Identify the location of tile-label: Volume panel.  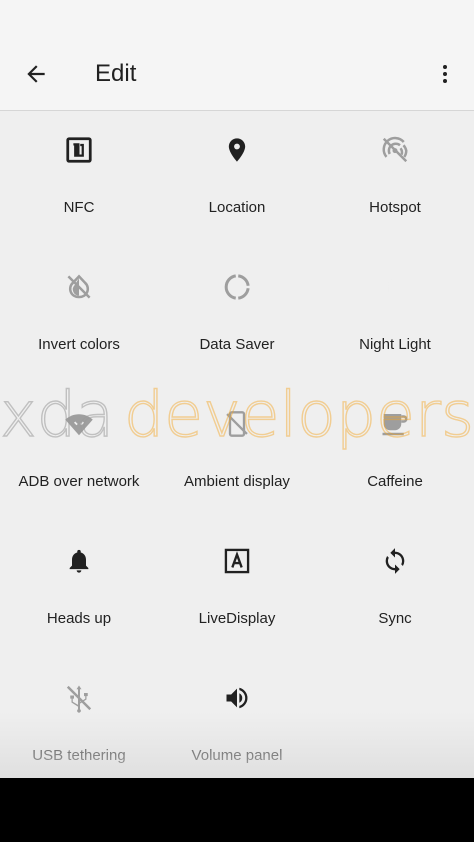
(237, 755).